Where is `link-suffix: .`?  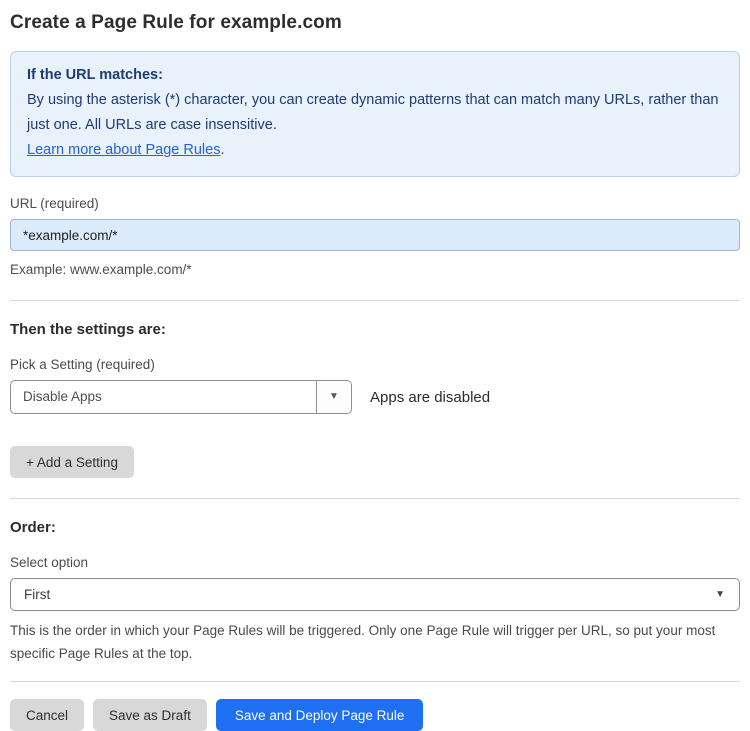
link-suffix: . is located at coordinates (222, 150).